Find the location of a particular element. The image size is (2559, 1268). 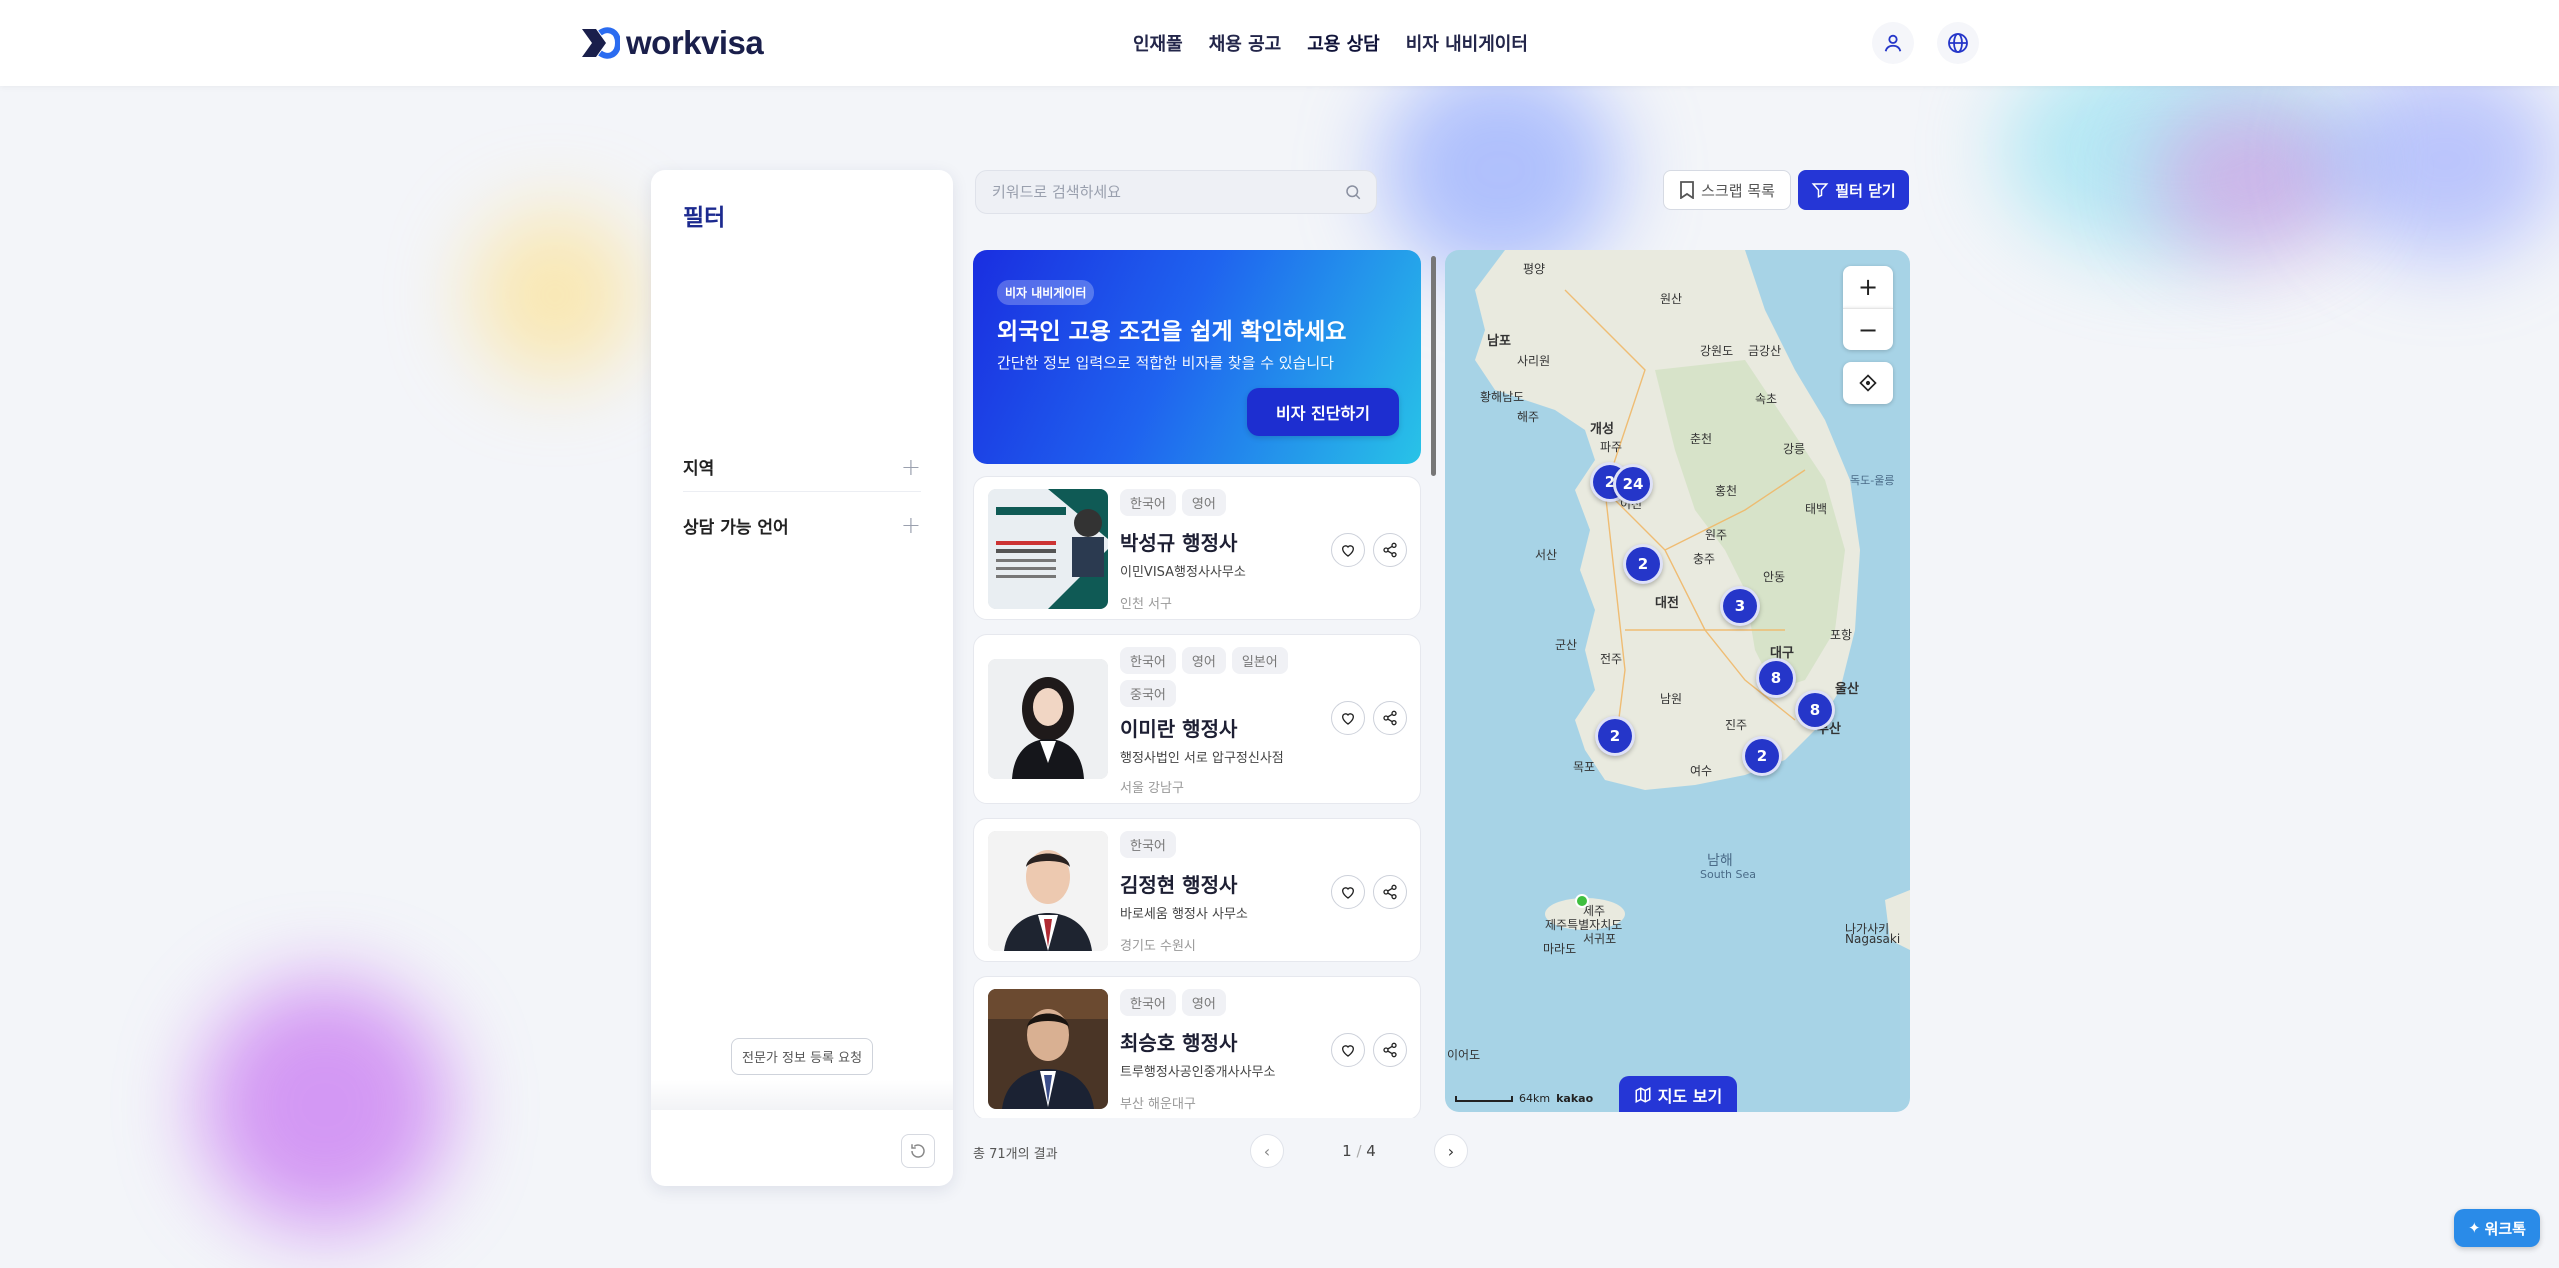

map-label: 태백 is located at coordinates (1816, 509).